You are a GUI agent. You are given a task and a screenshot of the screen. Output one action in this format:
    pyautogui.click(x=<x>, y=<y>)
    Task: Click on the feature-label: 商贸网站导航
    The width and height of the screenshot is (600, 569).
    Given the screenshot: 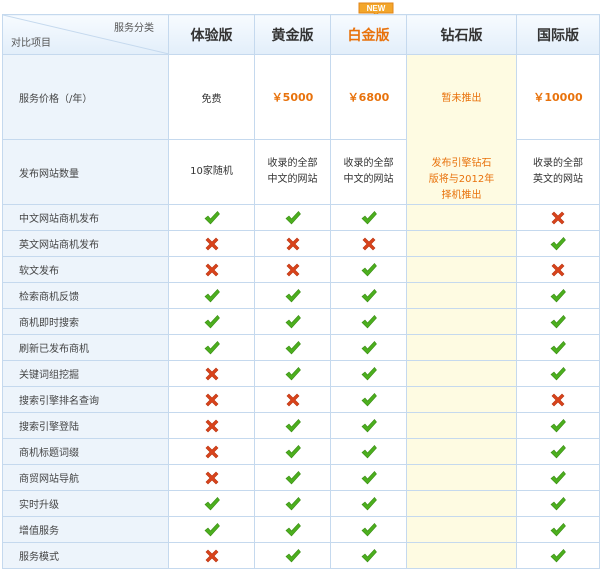 What is the action you would take?
    pyautogui.click(x=85, y=477)
    